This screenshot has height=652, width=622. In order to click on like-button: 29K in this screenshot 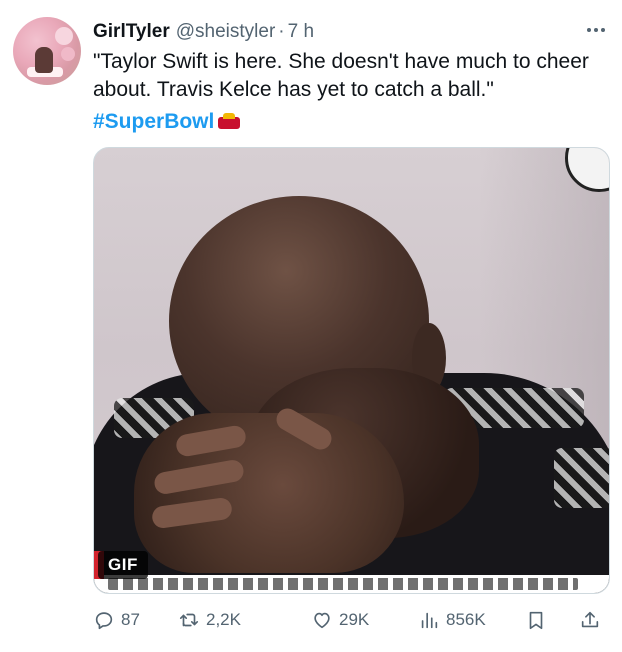, I will do `click(340, 620)`.